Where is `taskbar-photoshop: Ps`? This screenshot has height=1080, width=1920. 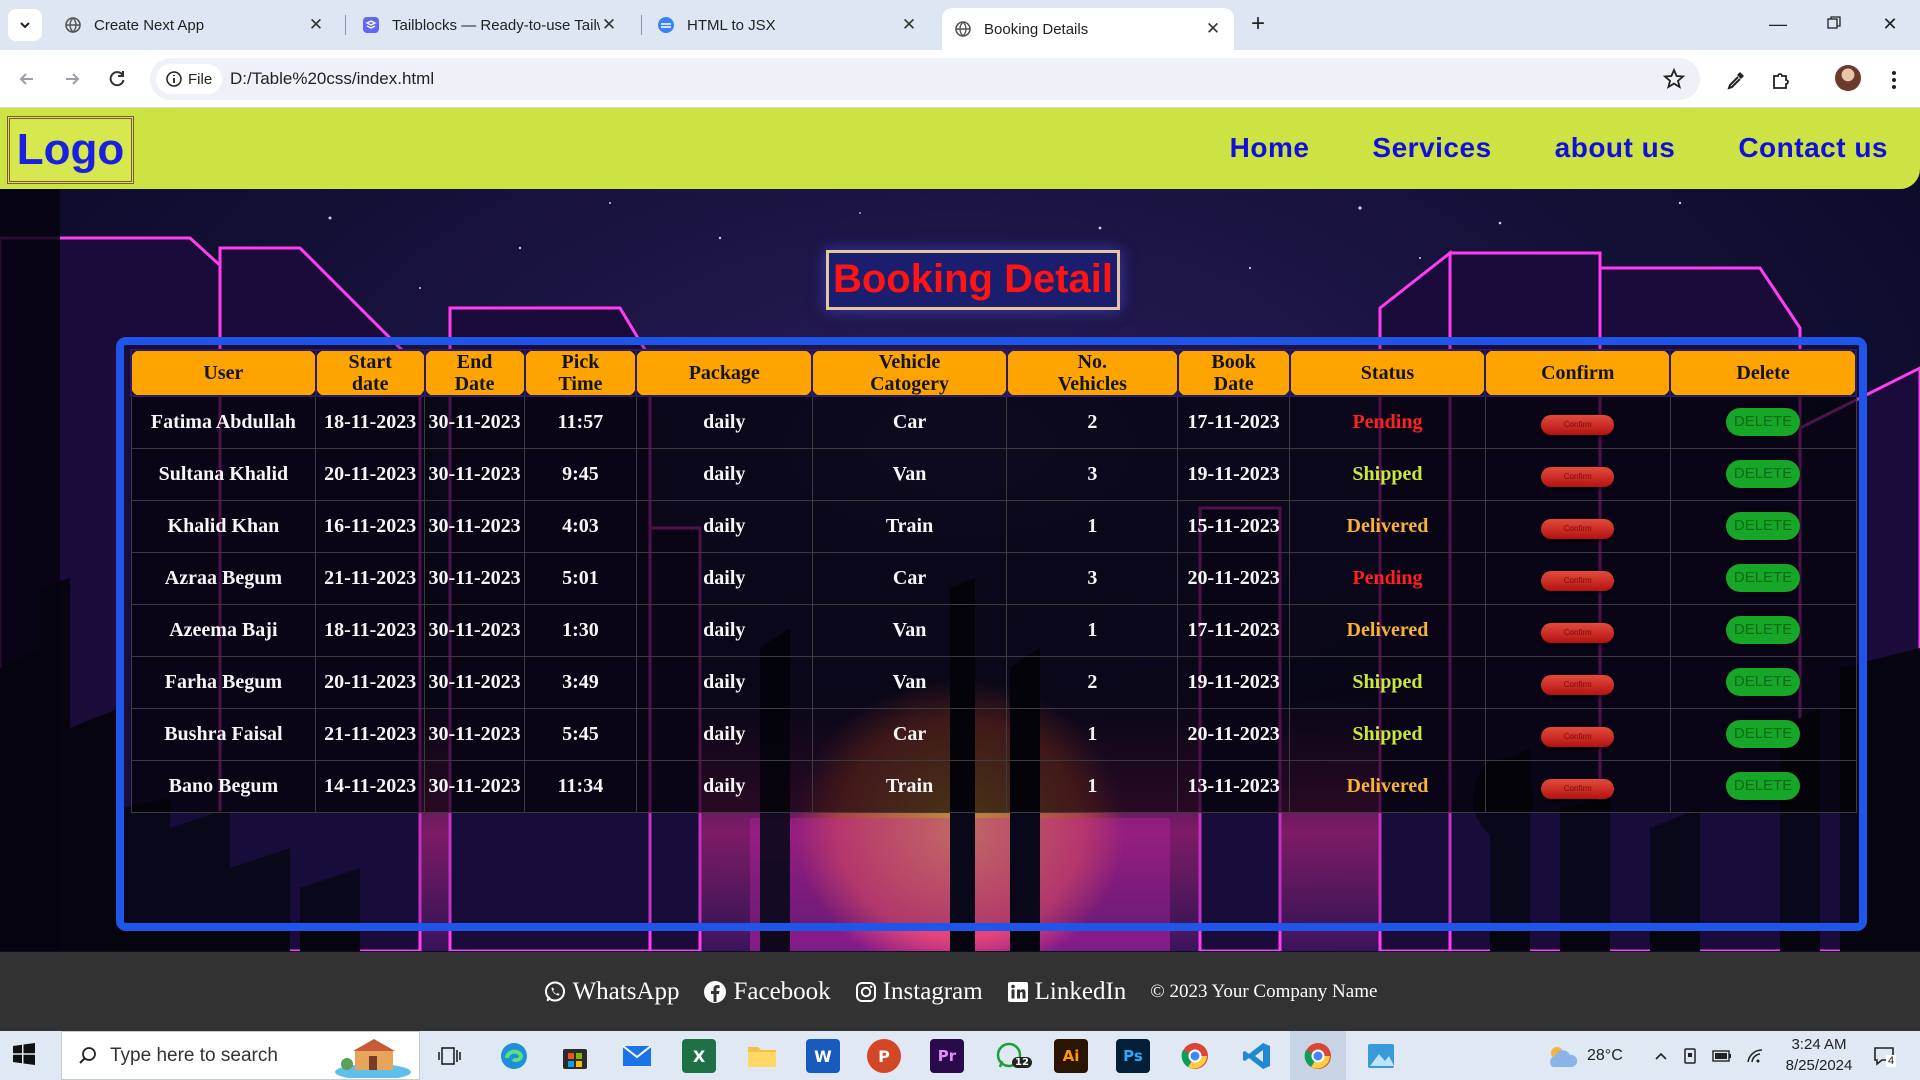
taskbar-photoshop: Ps is located at coordinates (1133, 1056).